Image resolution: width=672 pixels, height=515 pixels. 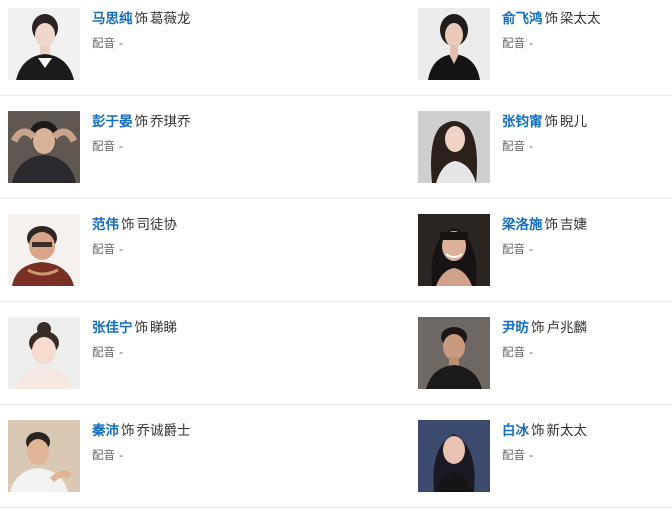 What do you see at coordinates (567, 431) in the screenshot?
I see `role-name: 新太太` at bounding box center [567, 431].